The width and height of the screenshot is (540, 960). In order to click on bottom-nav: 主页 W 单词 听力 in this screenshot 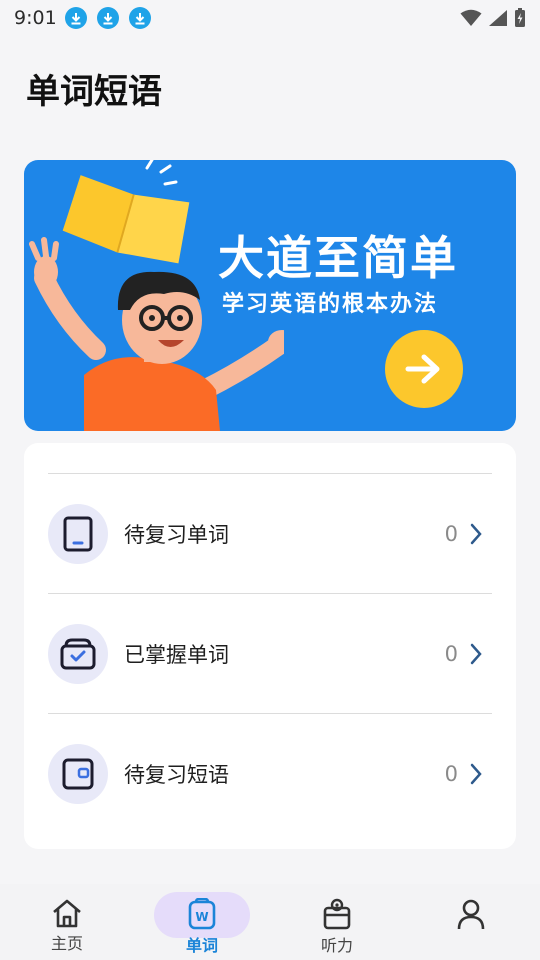, I will do `click(270, 922)`.